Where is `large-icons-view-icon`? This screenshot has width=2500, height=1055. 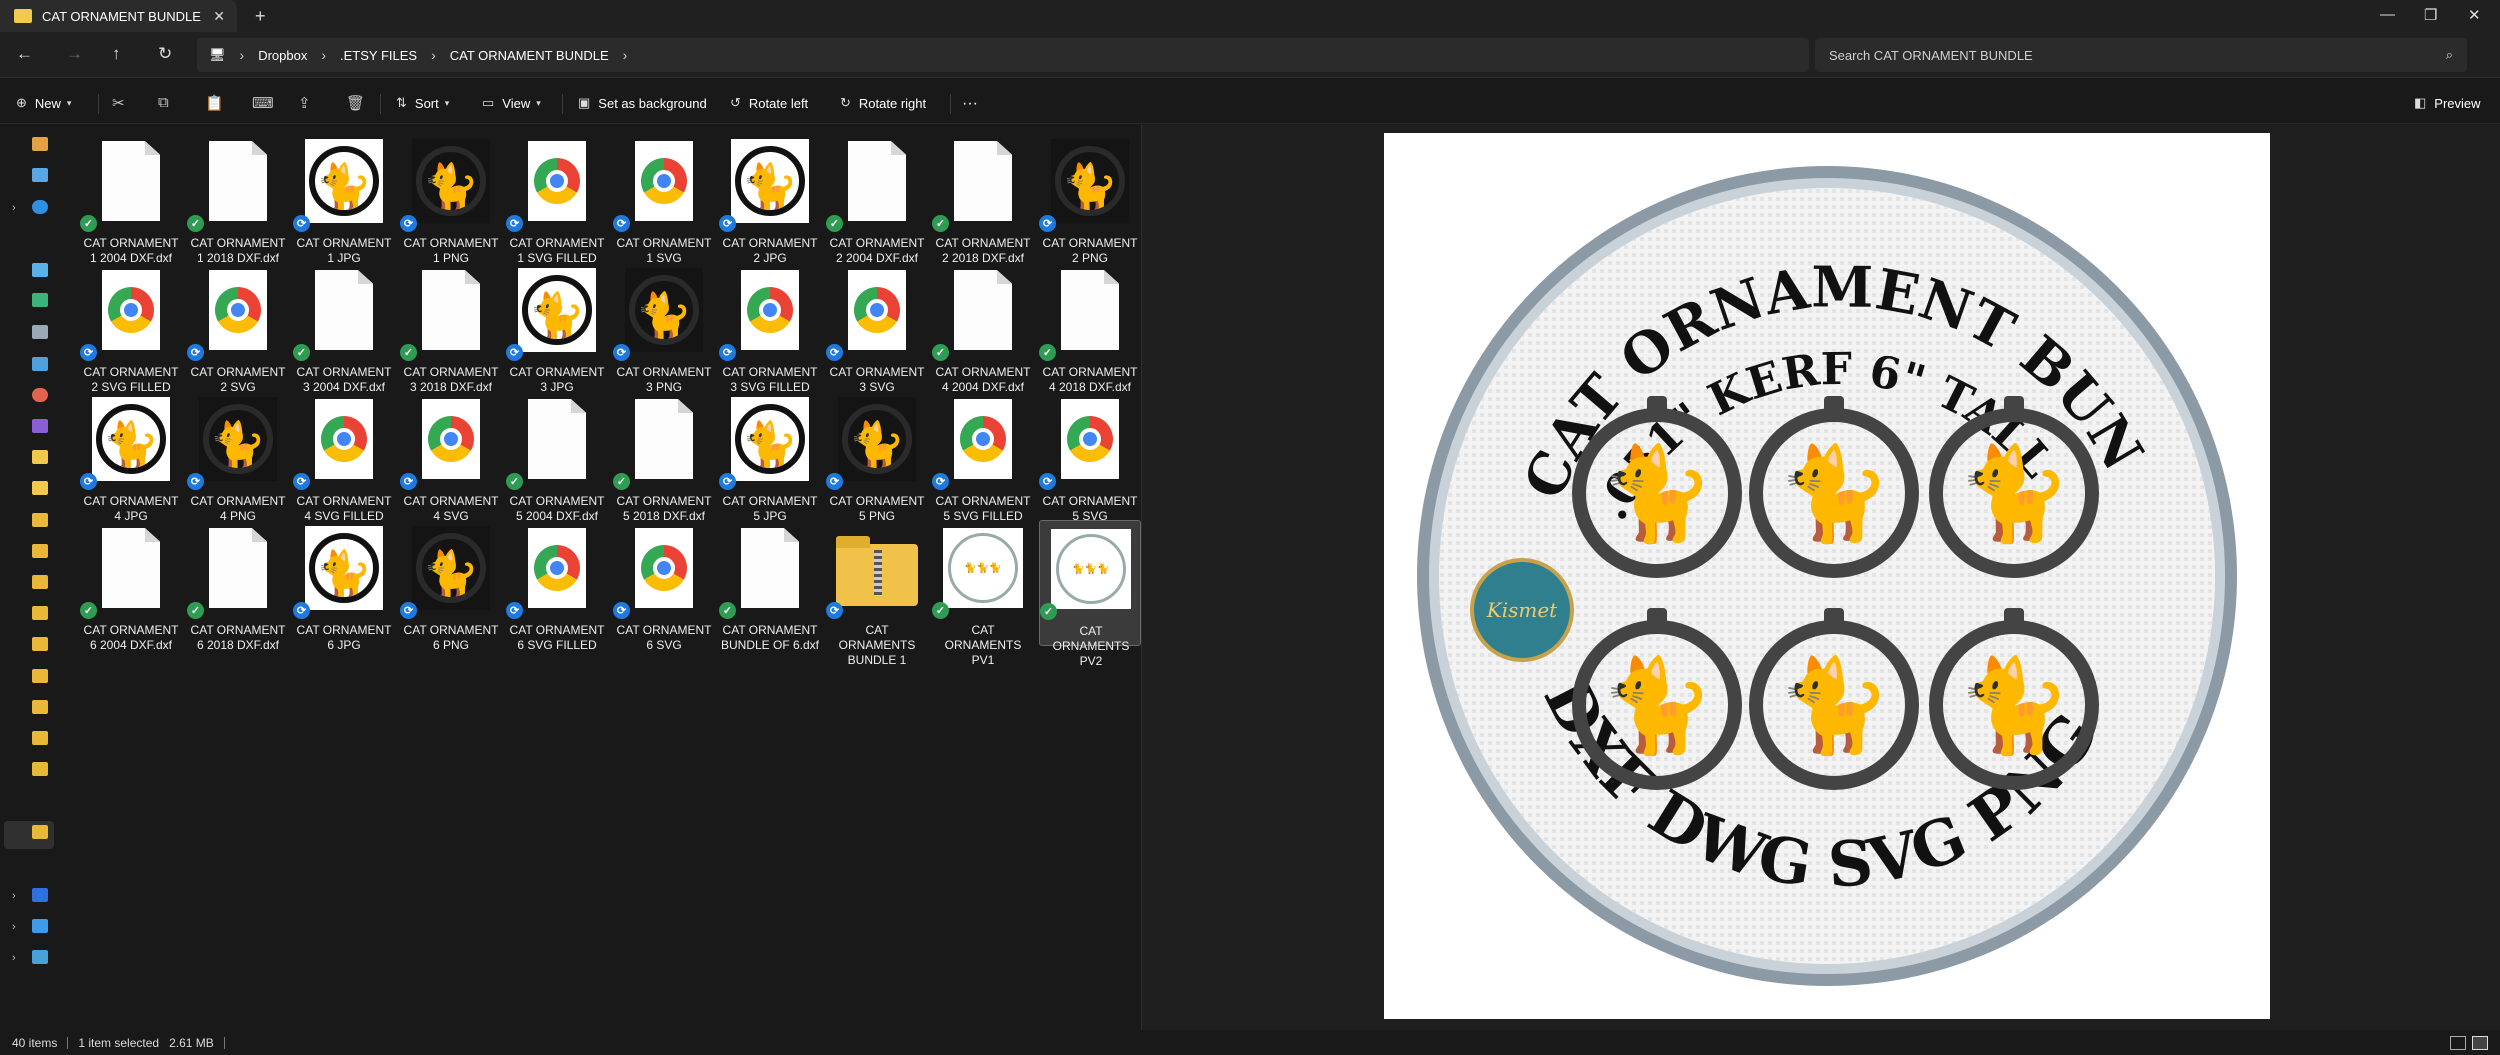
large-icons-view-icon is located at coordinates (2480, 1043).